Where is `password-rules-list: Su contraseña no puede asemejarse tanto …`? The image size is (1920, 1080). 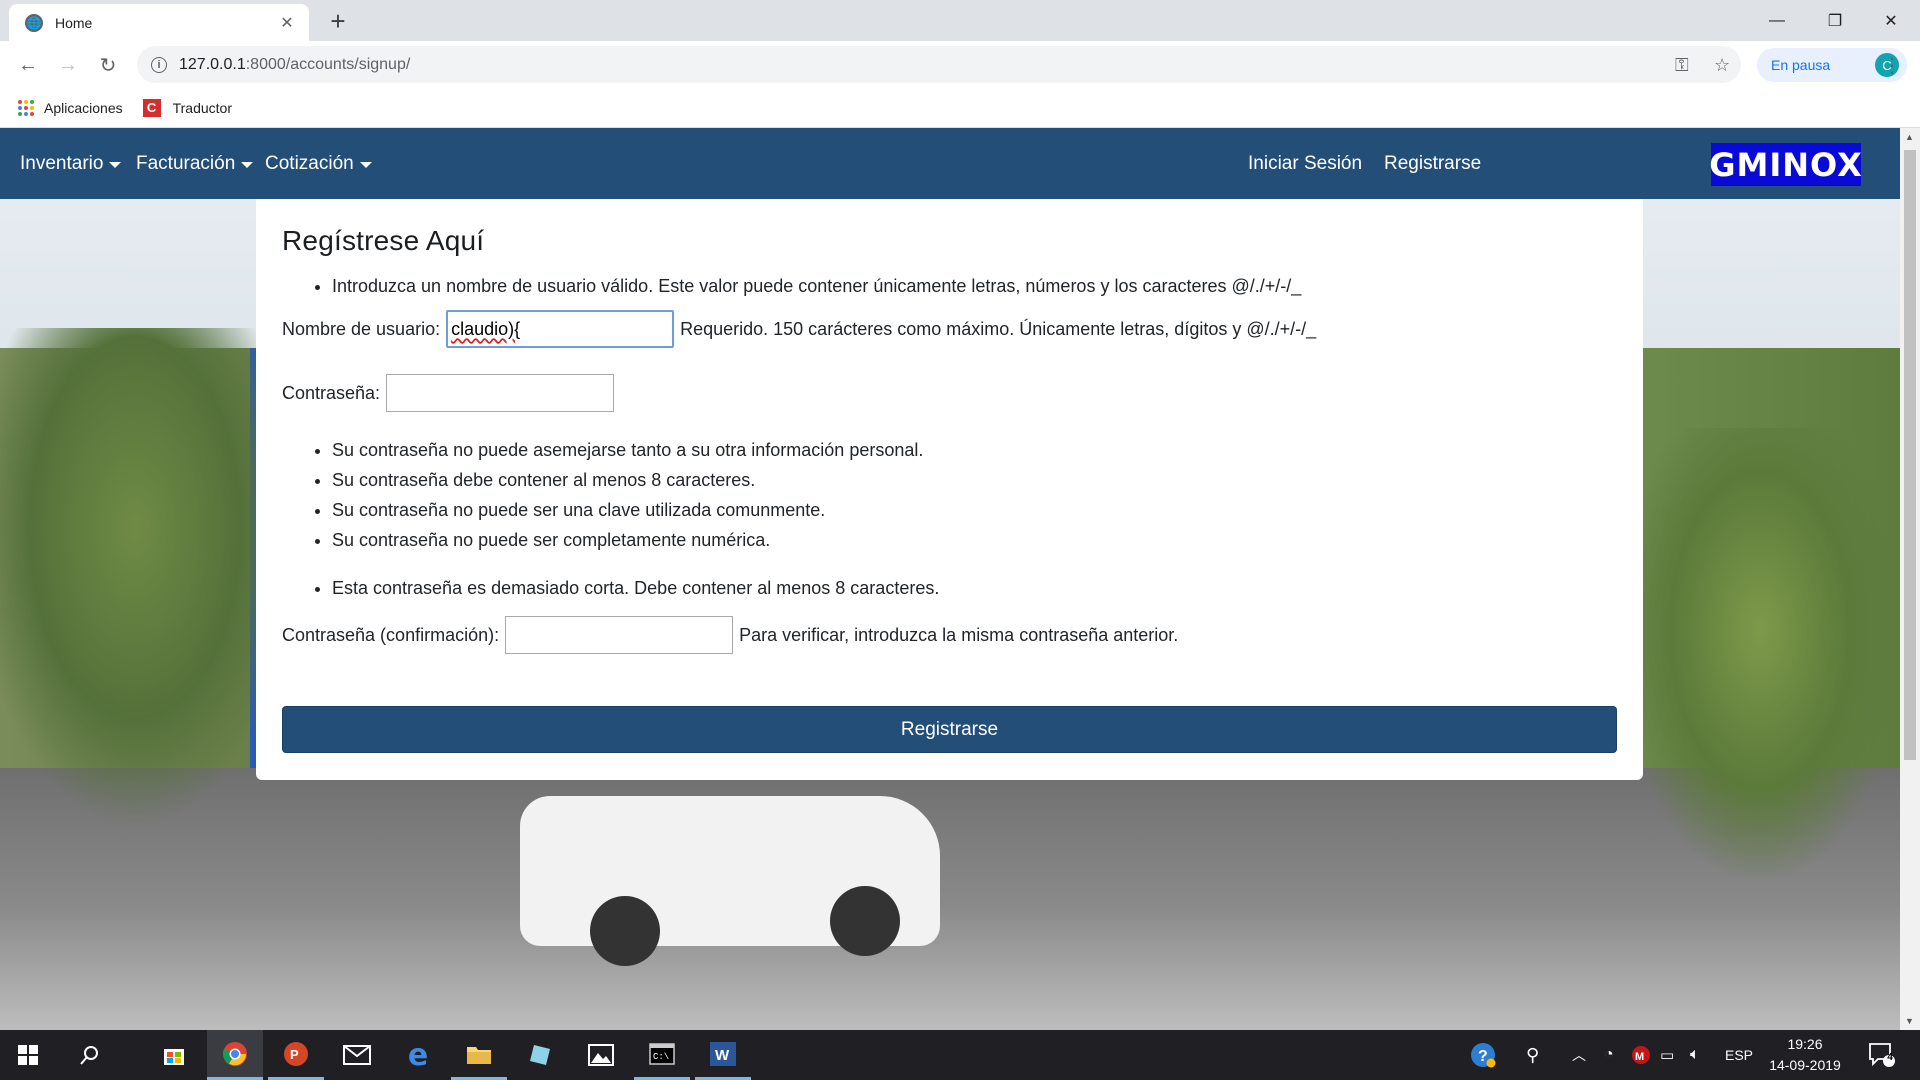 password-rules-list: Su contraseña no puede asemejarse tanto … is located at coordinates (949, 495).